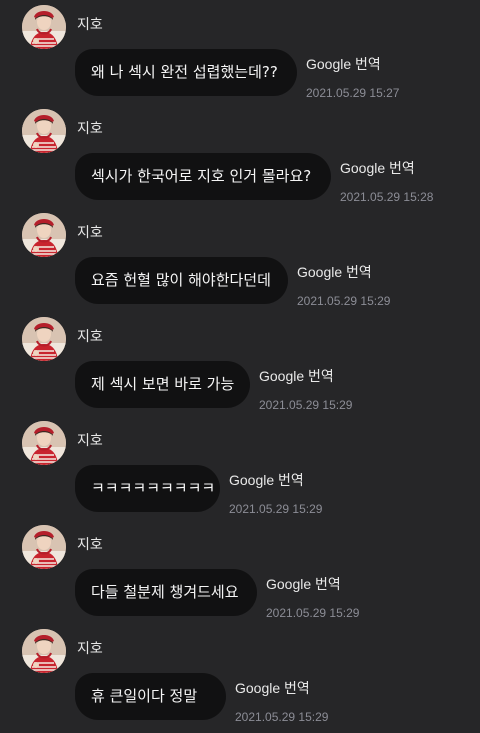 The width and height of the screenshot is (480, 733). Describe the element at coordinates (353, 93) in the screenshot. I see `message-timestamp: 2021.05.29 15:27` at that location.